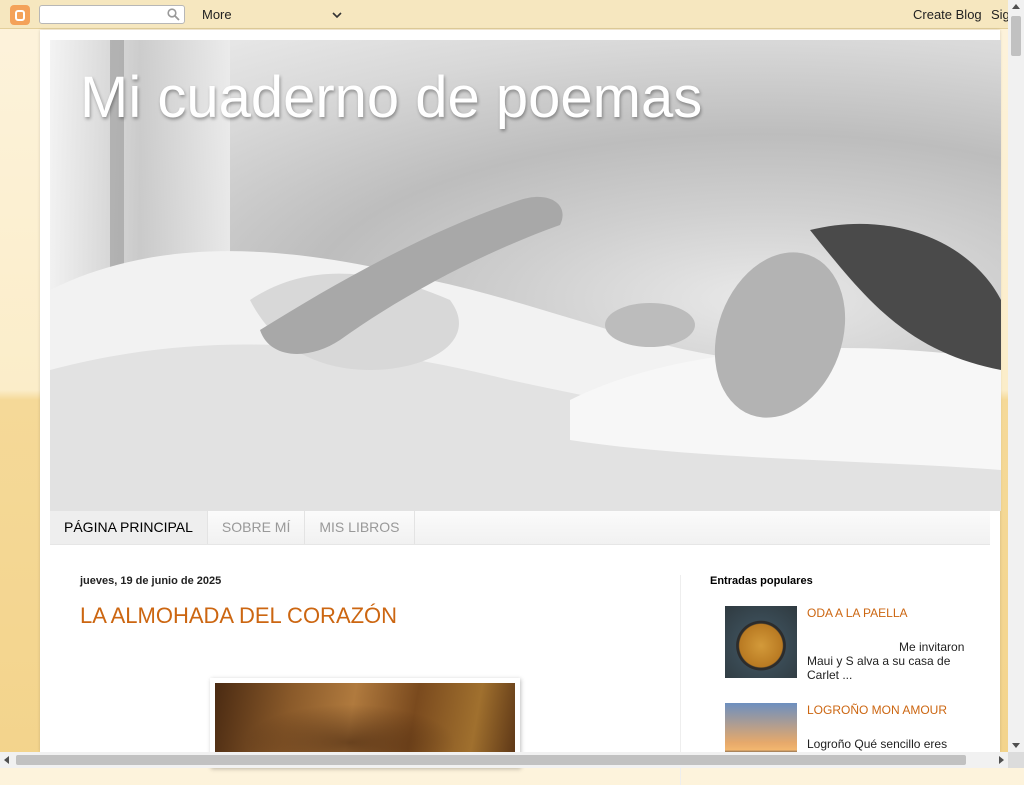 The width and height of the screenshot is (1024, 785). I want to click on blogger-navbar: More Create Blog Sig, so click(512, 14).